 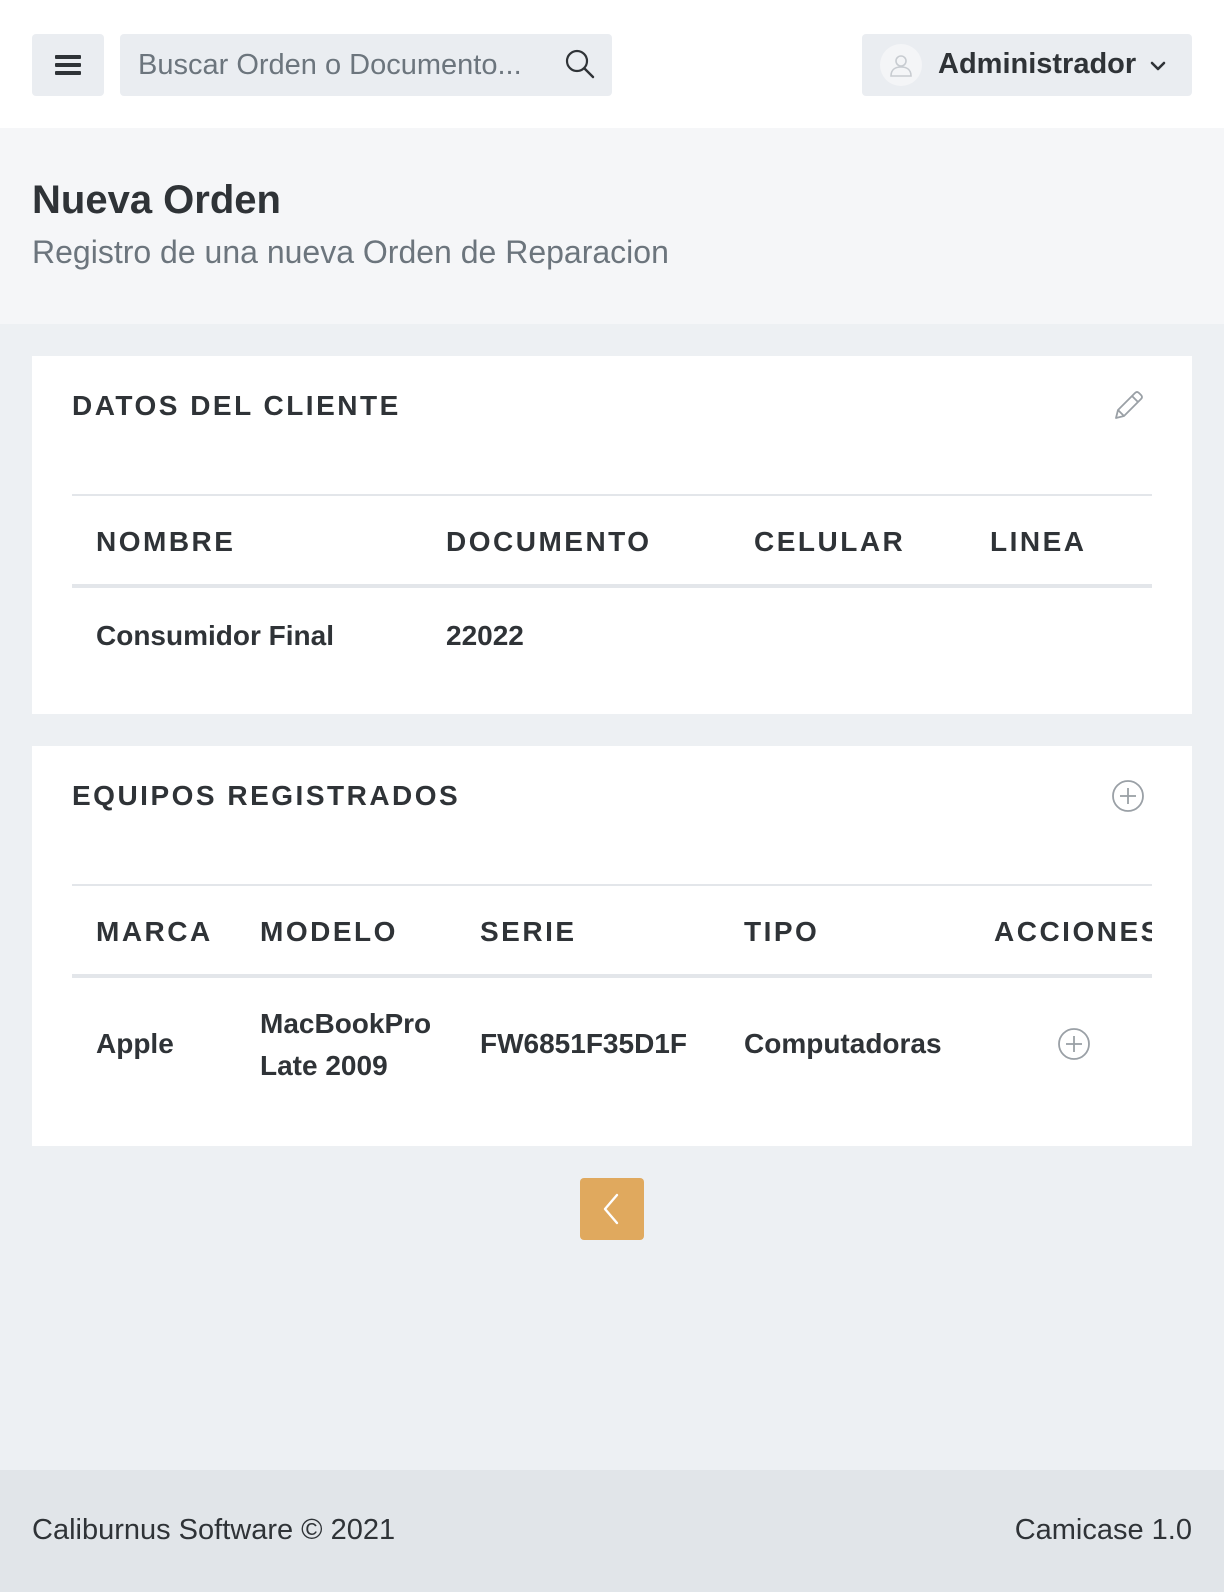 I want to click on column-header-marca: MARCA, so click(x=154, y=931).